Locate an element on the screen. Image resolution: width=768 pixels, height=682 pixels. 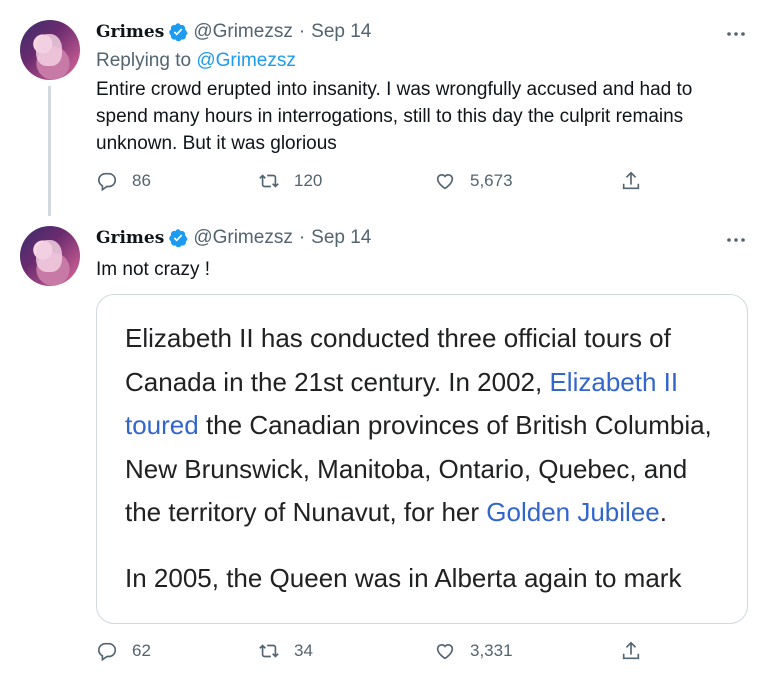
like-count: 3,331 is located at coordinates (491, 650).